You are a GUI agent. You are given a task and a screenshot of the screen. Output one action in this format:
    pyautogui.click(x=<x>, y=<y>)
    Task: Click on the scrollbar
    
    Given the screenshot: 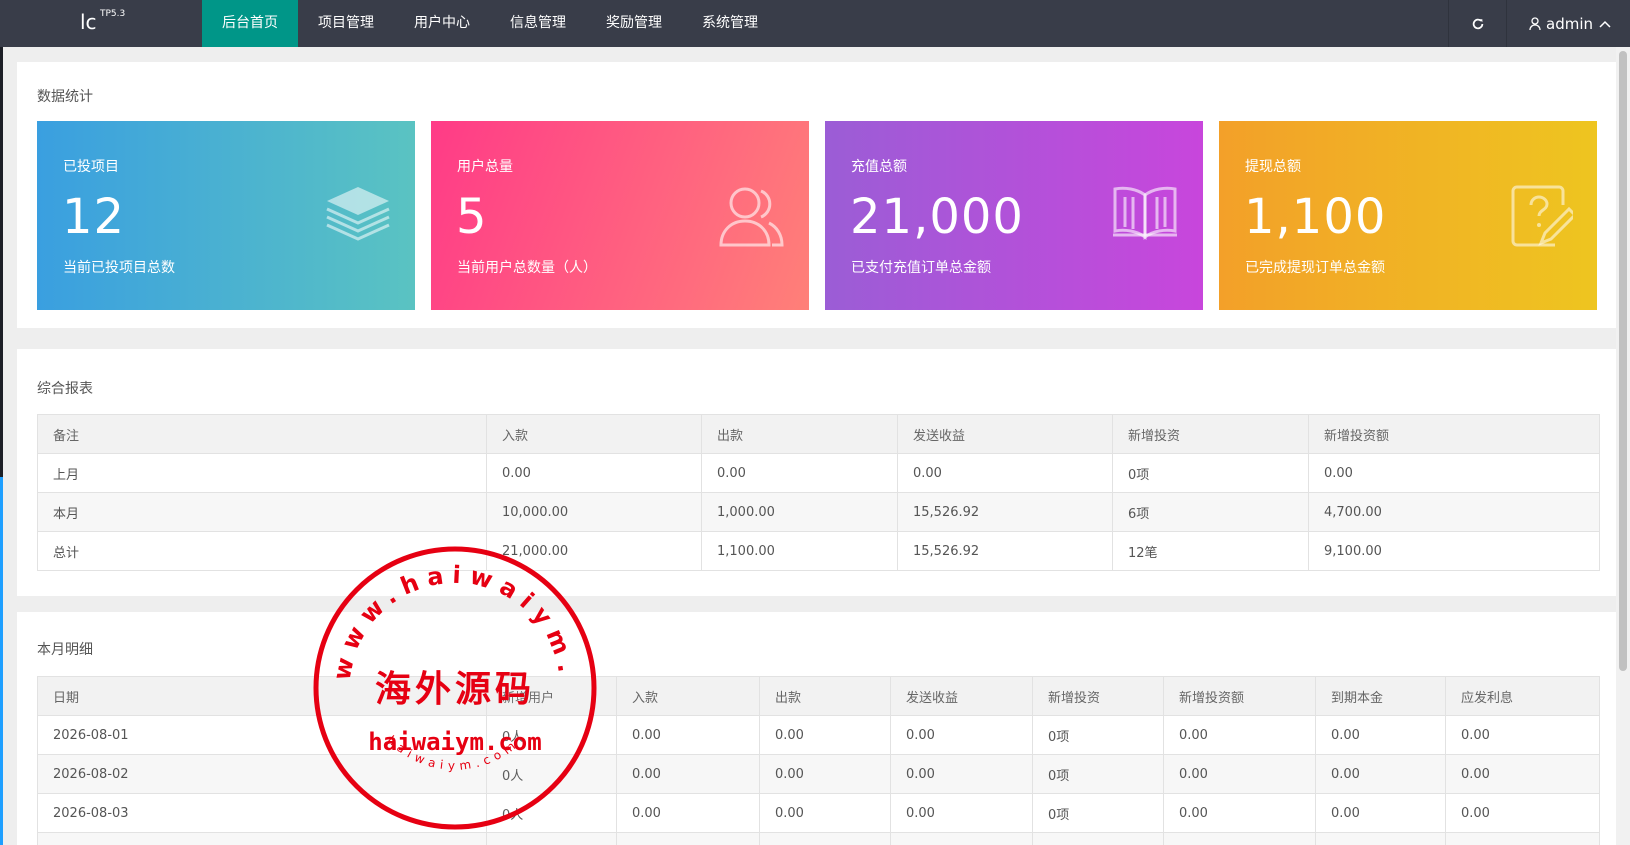 What is the action you would take?
    pyautogui.click(x=1623, y=446)
    